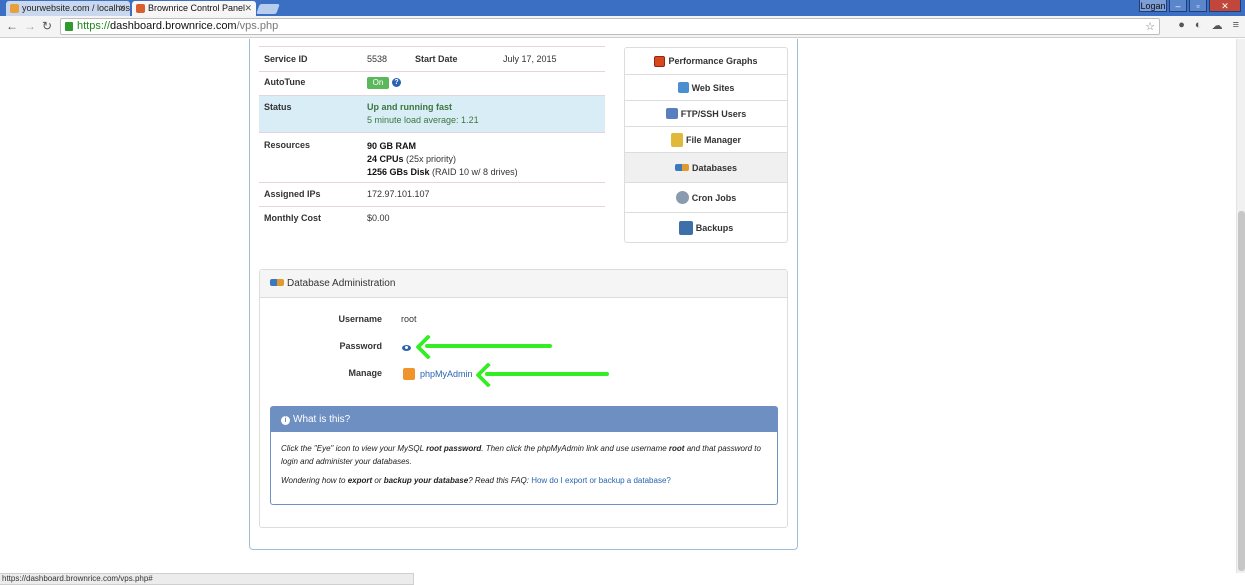 Image resolution: width=1245 pixels, height=585 pixels. Describe the element at coordinates (714, 167) in the screenshot. I see `sidebar-item-label: Databases` at that location.